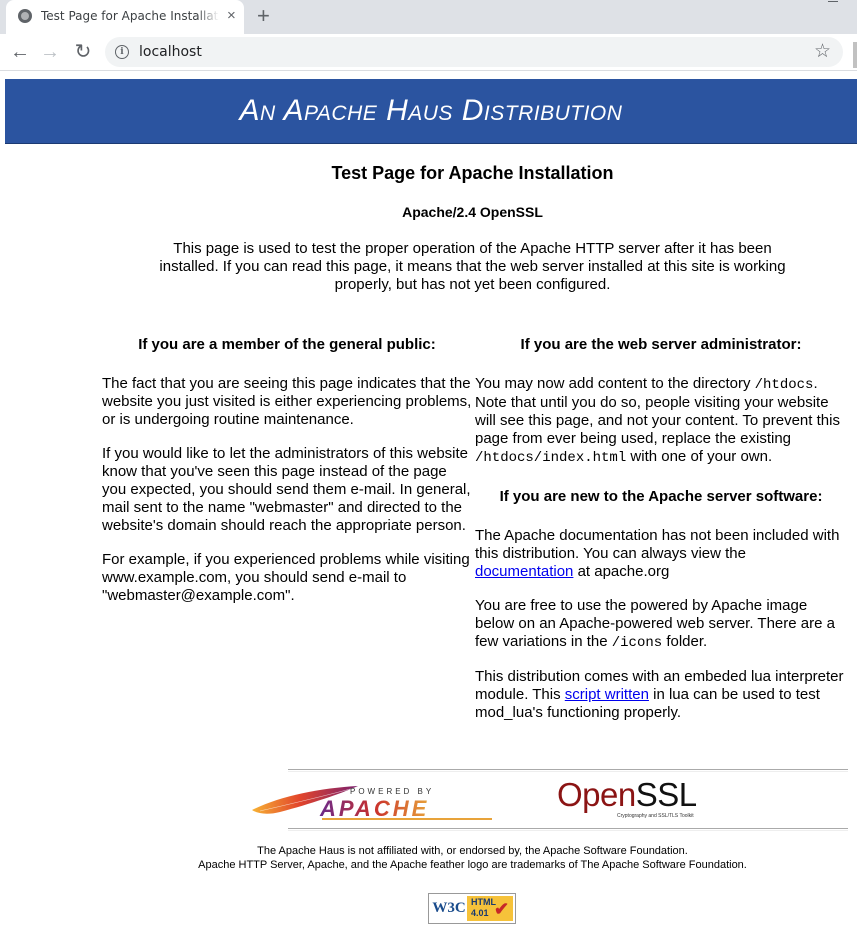 This screenshot has height=928, width=857. I want to click on w3c-html-label: HTML, so click(483, 902).